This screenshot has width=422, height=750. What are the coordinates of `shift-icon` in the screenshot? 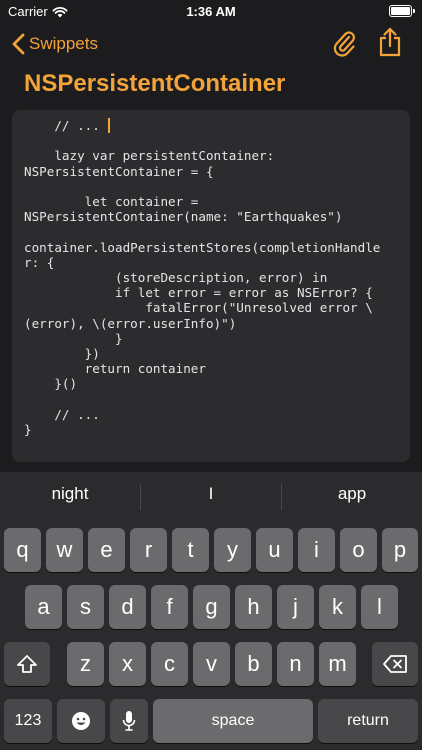 It's located at (27, 664).